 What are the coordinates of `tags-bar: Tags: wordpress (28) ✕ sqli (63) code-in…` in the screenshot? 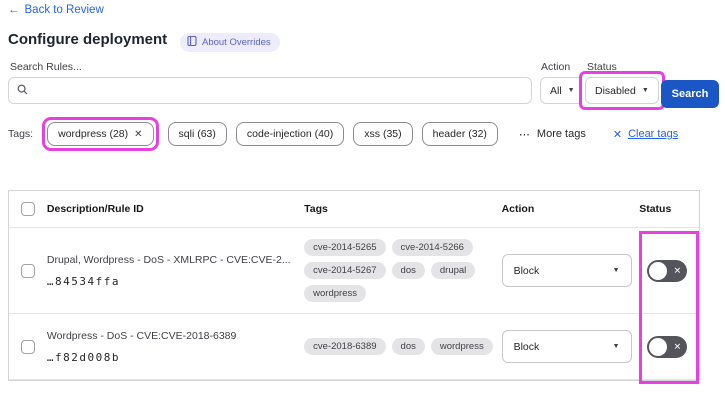 It's located at (343, 134).